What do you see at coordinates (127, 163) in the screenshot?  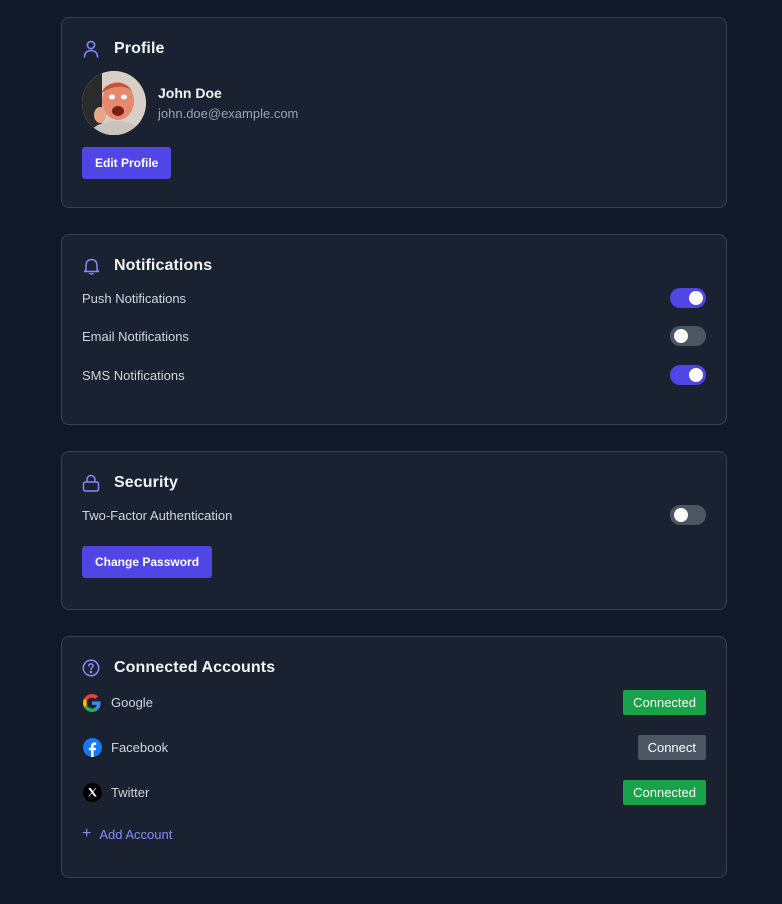 I see `edit-profile-button: Edit Profile` at bounding box center [127, 163].